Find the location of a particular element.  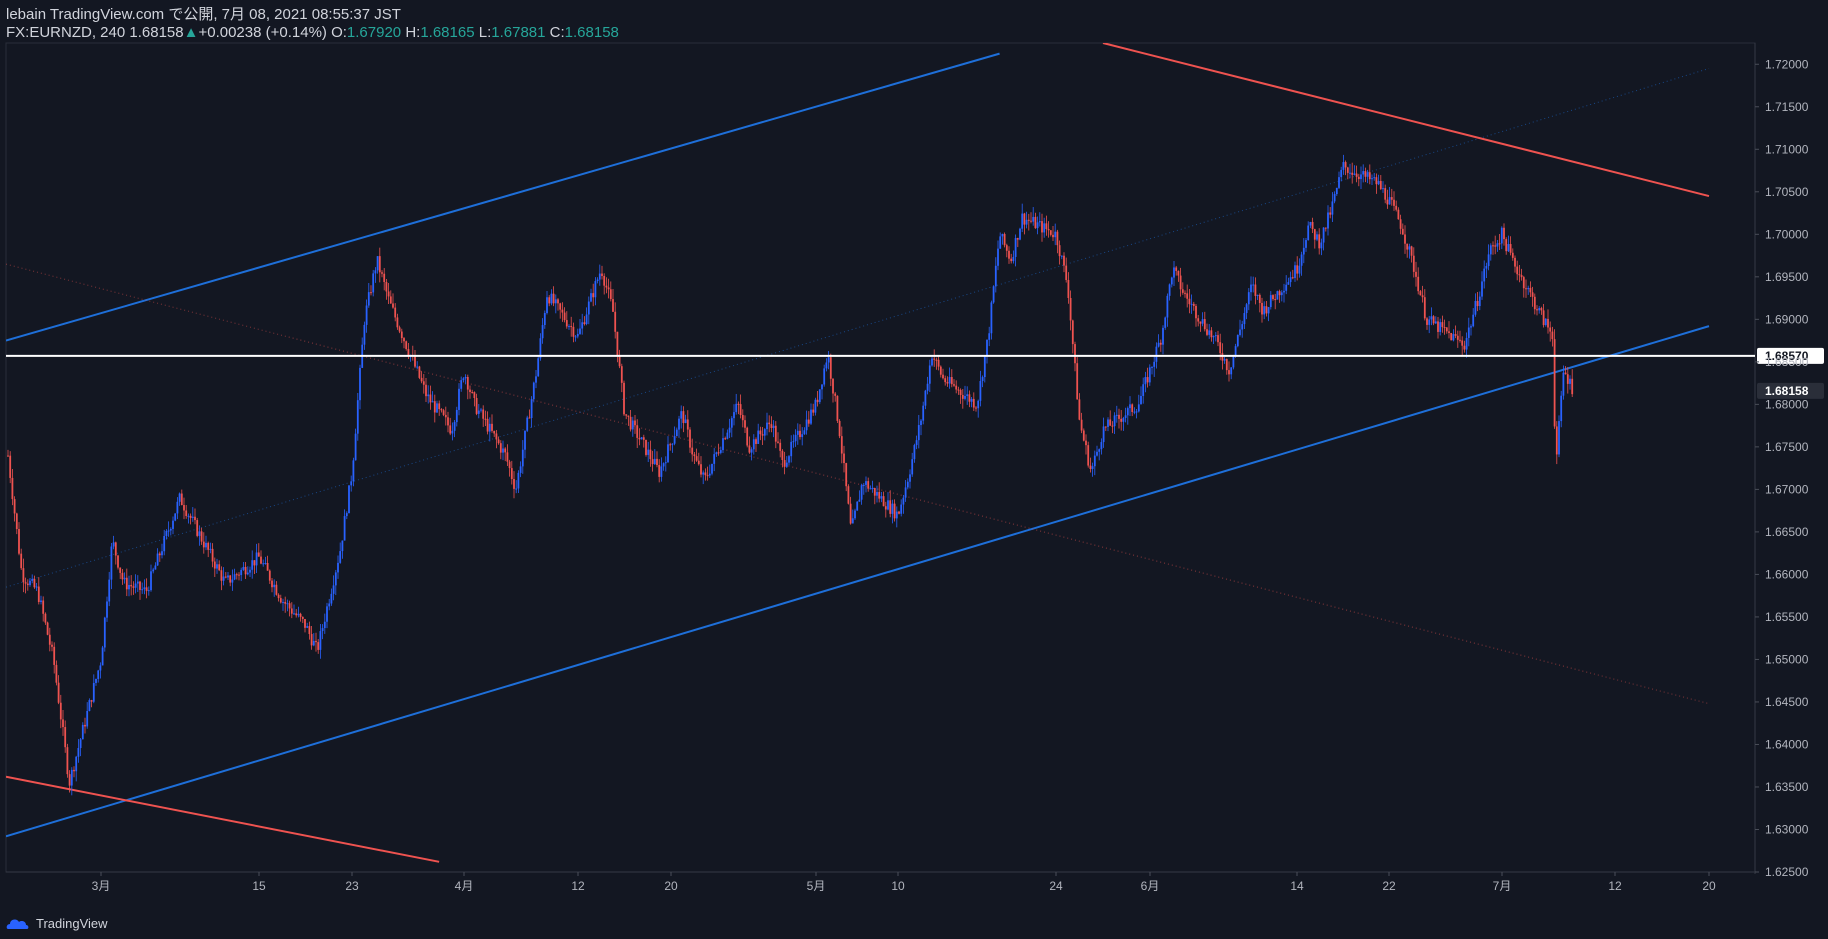

trendline-down-lower is located at coordinates (223, 819).